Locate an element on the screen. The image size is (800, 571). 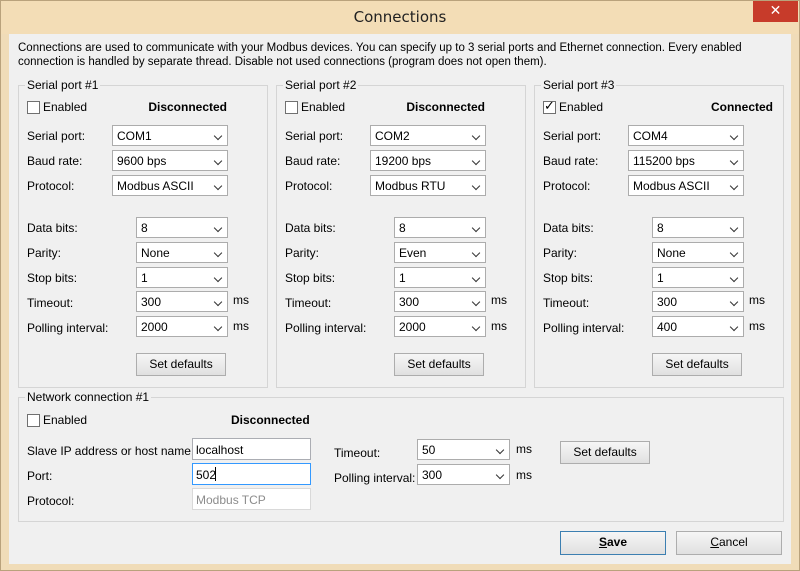
data-bits-label: Data bits: is located at coordinates (568, 228).